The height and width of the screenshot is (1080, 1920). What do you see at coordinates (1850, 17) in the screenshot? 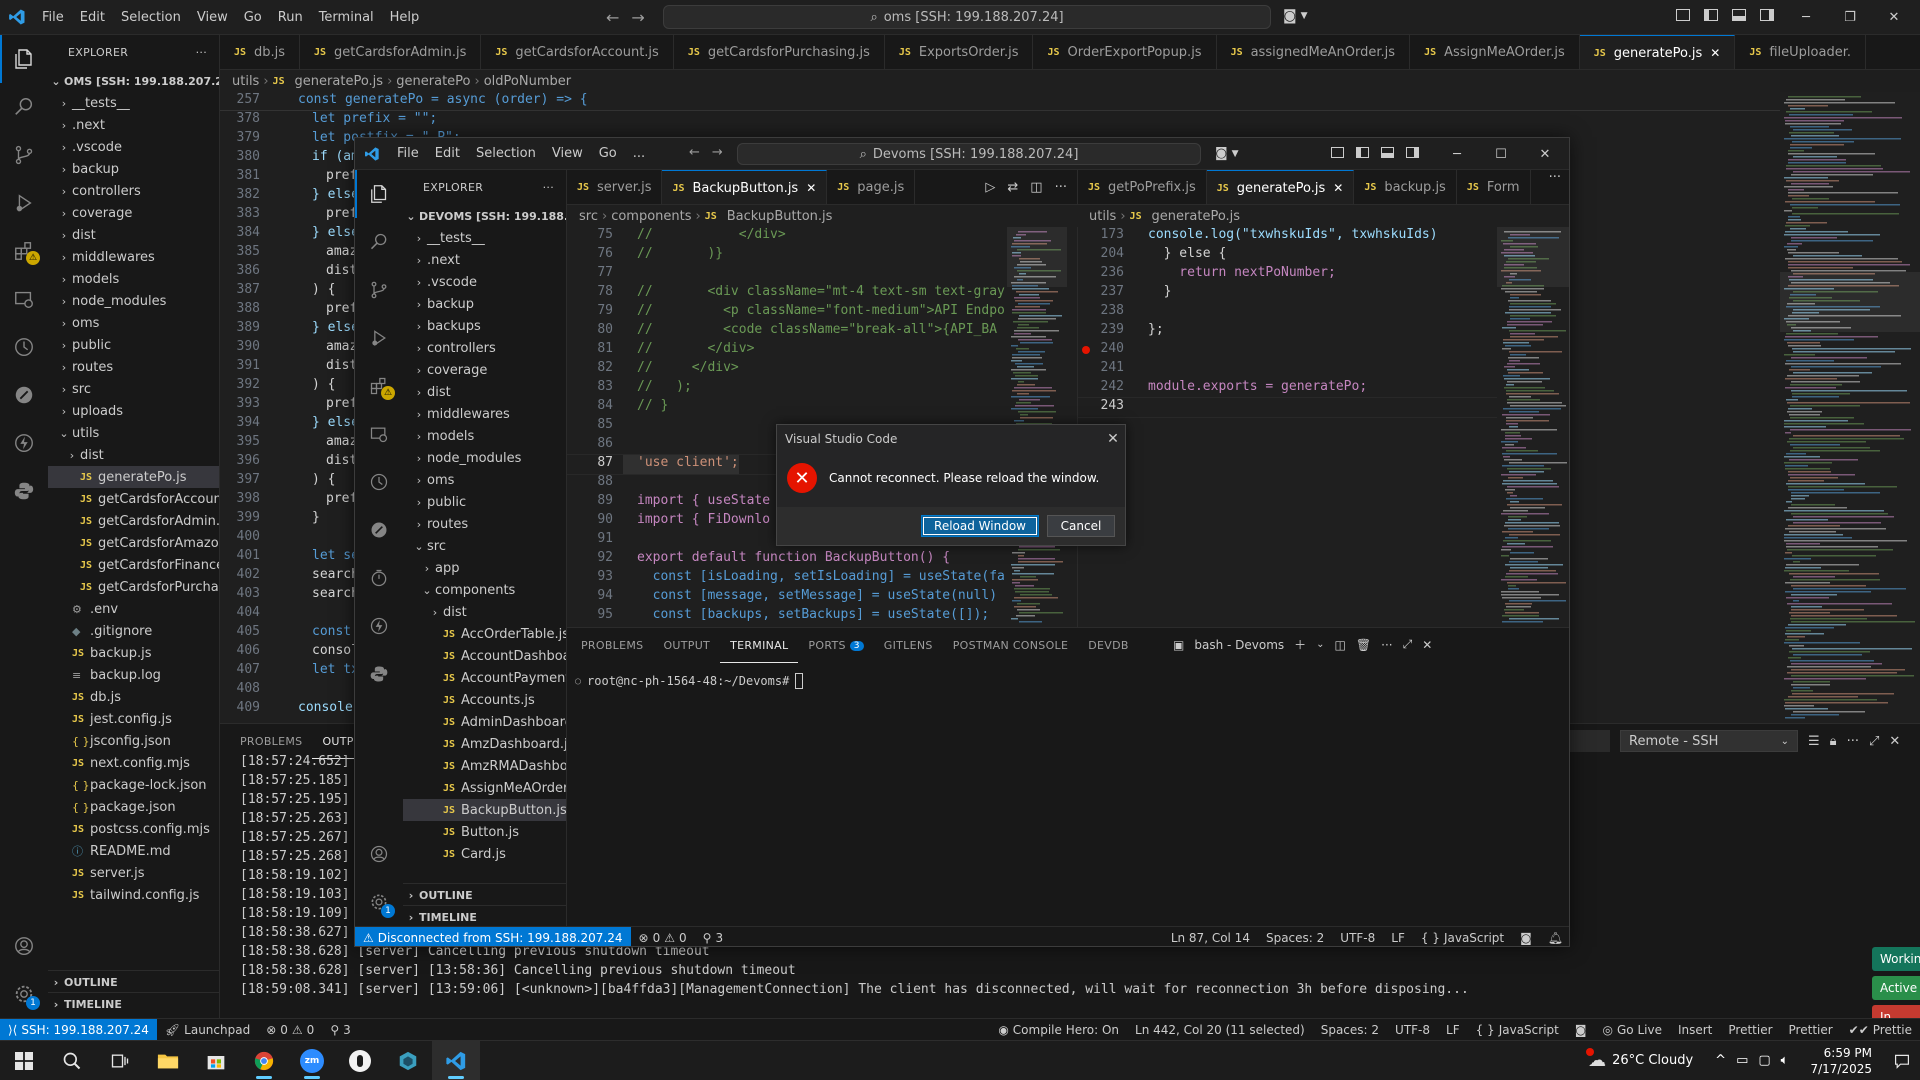
I see `restore-icon: ❐` at bounding box center [1850, 17].